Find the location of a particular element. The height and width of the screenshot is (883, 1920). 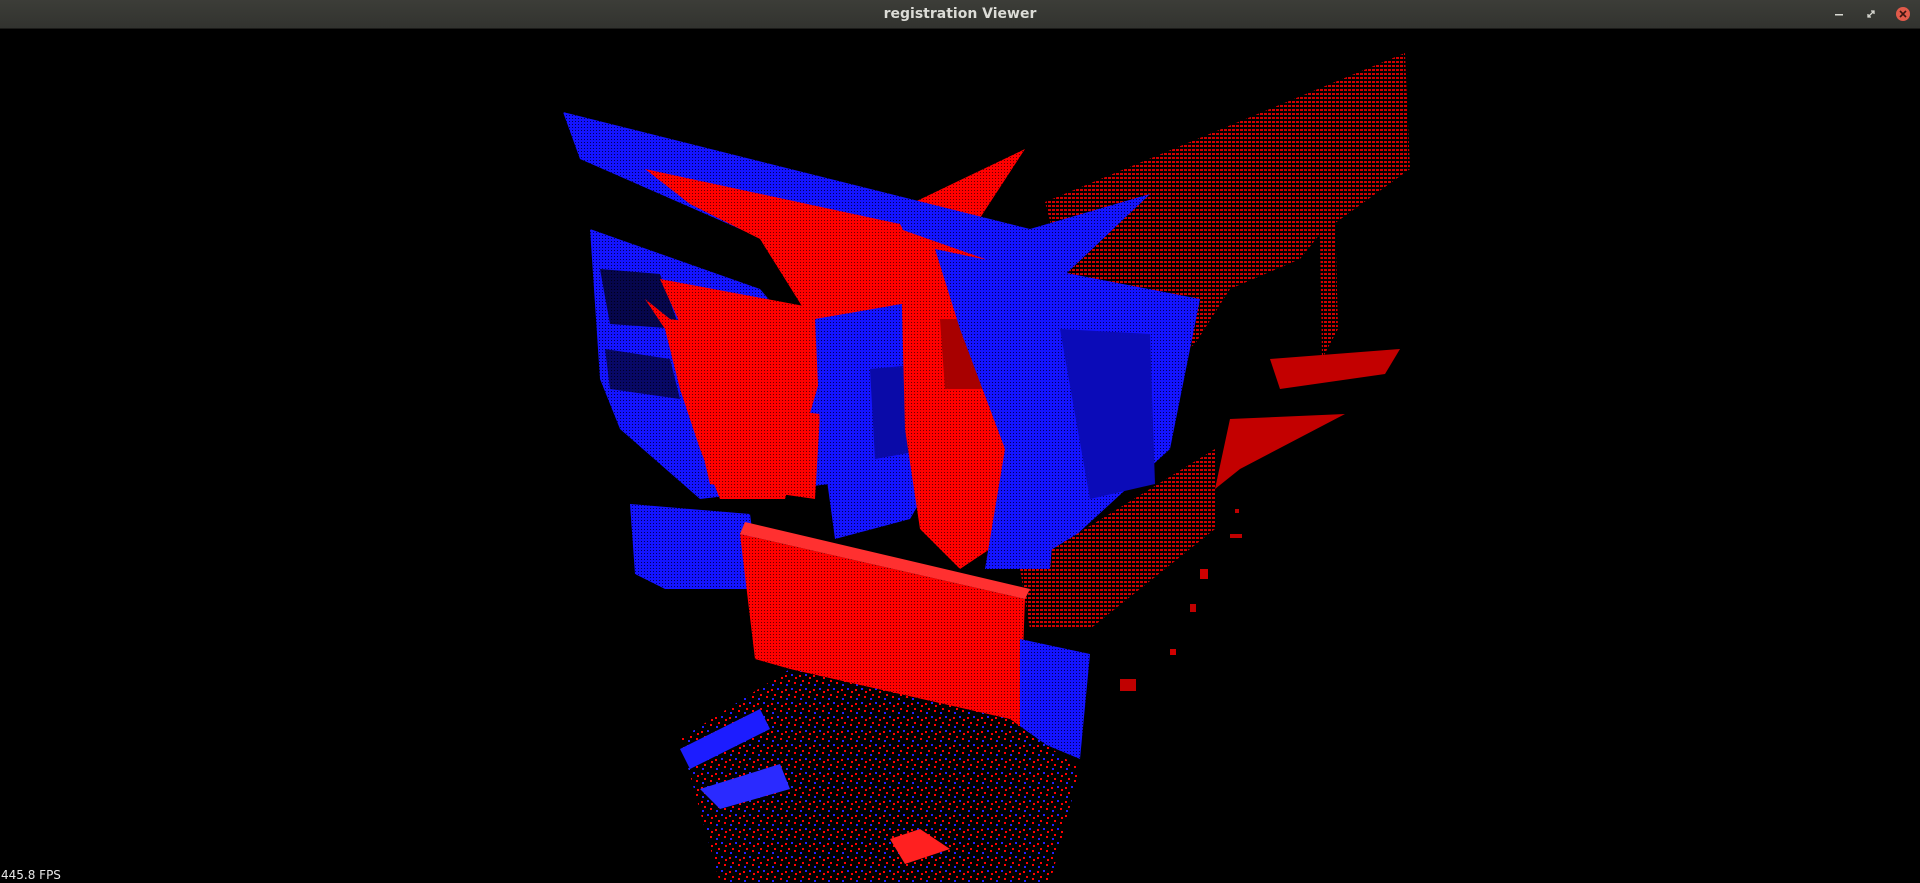

close-icon is located at coordinates (1903, 14).